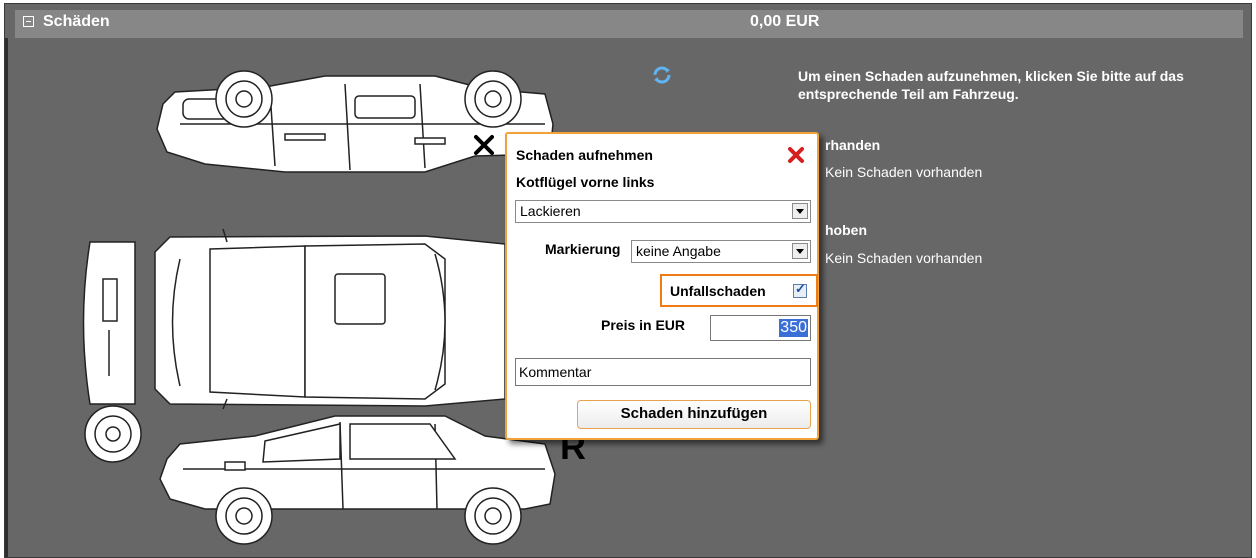  Describe the element at coordinates (678, 251) in the screenshot. I see `marker-value: keine Angabe` at that location.